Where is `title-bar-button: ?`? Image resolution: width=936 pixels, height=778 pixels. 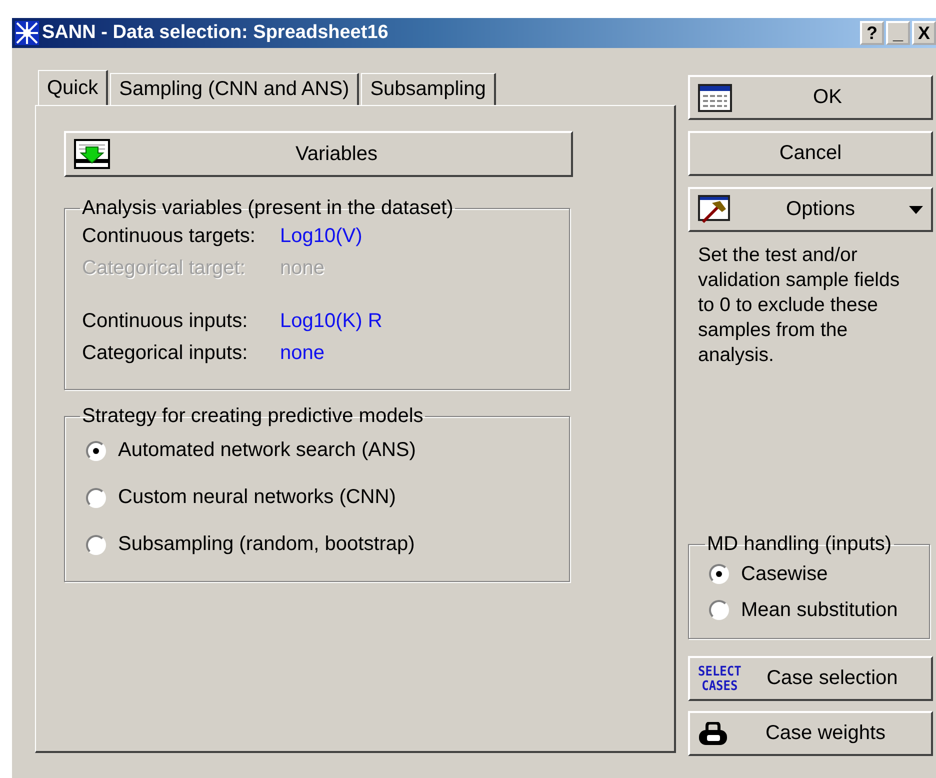 title-bar-button: ? is located at coordinates (872, 33).